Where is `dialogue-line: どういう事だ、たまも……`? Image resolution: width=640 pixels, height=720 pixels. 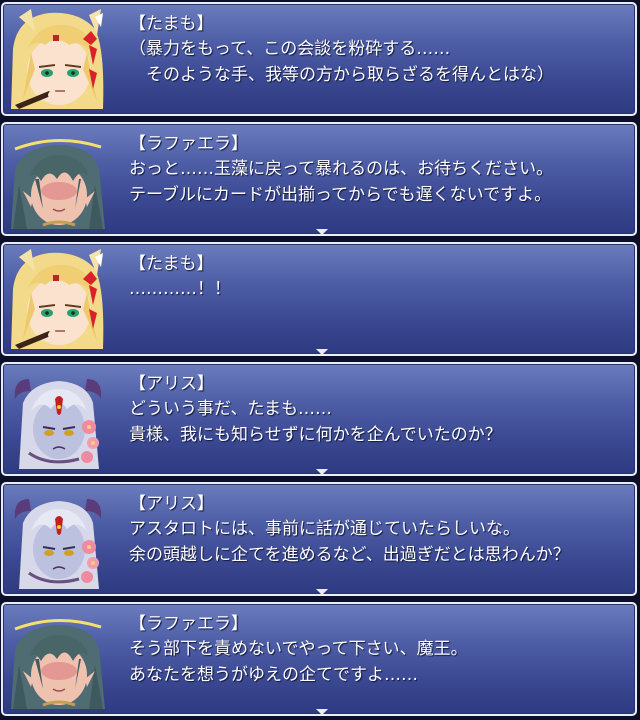 dialogue-line: どういう事だ、たまも…… is located at coordinates (230, 409).